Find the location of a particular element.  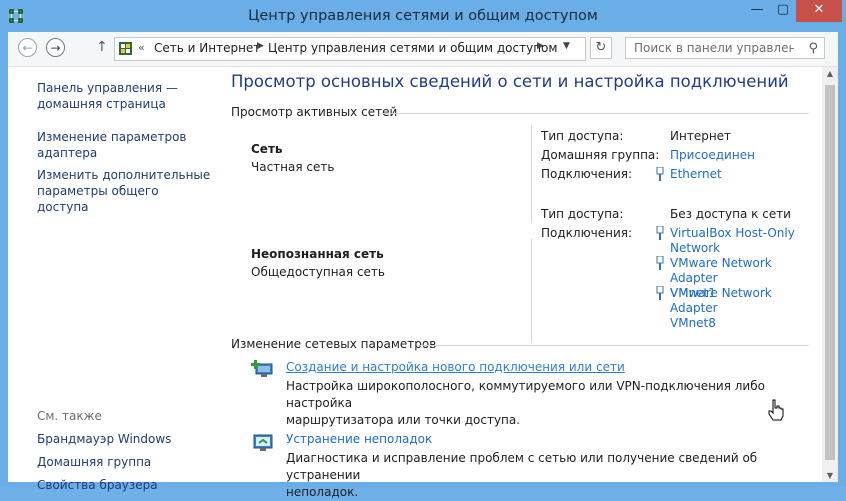

homegroup-link: Присоединен is located at coordinates (712, 155).